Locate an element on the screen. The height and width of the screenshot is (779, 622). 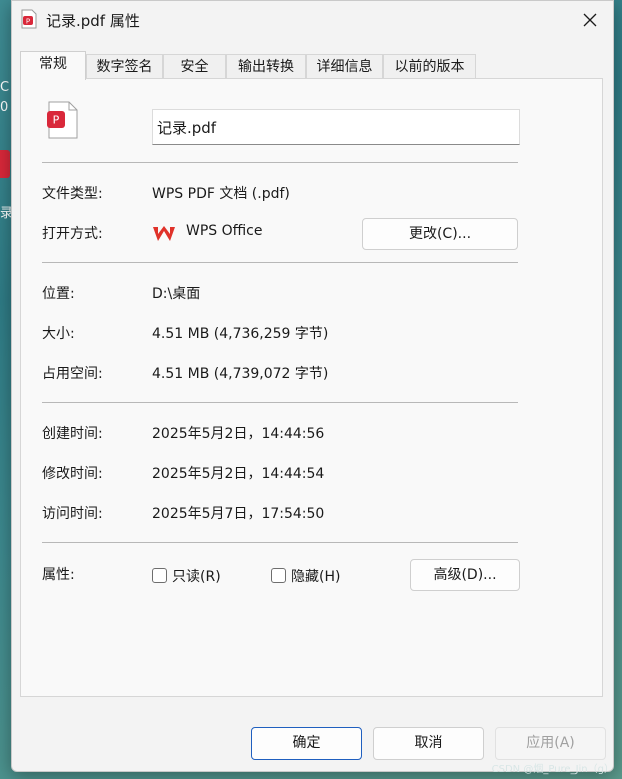
ok-button: 确定 is located at coordinates (306, 743).